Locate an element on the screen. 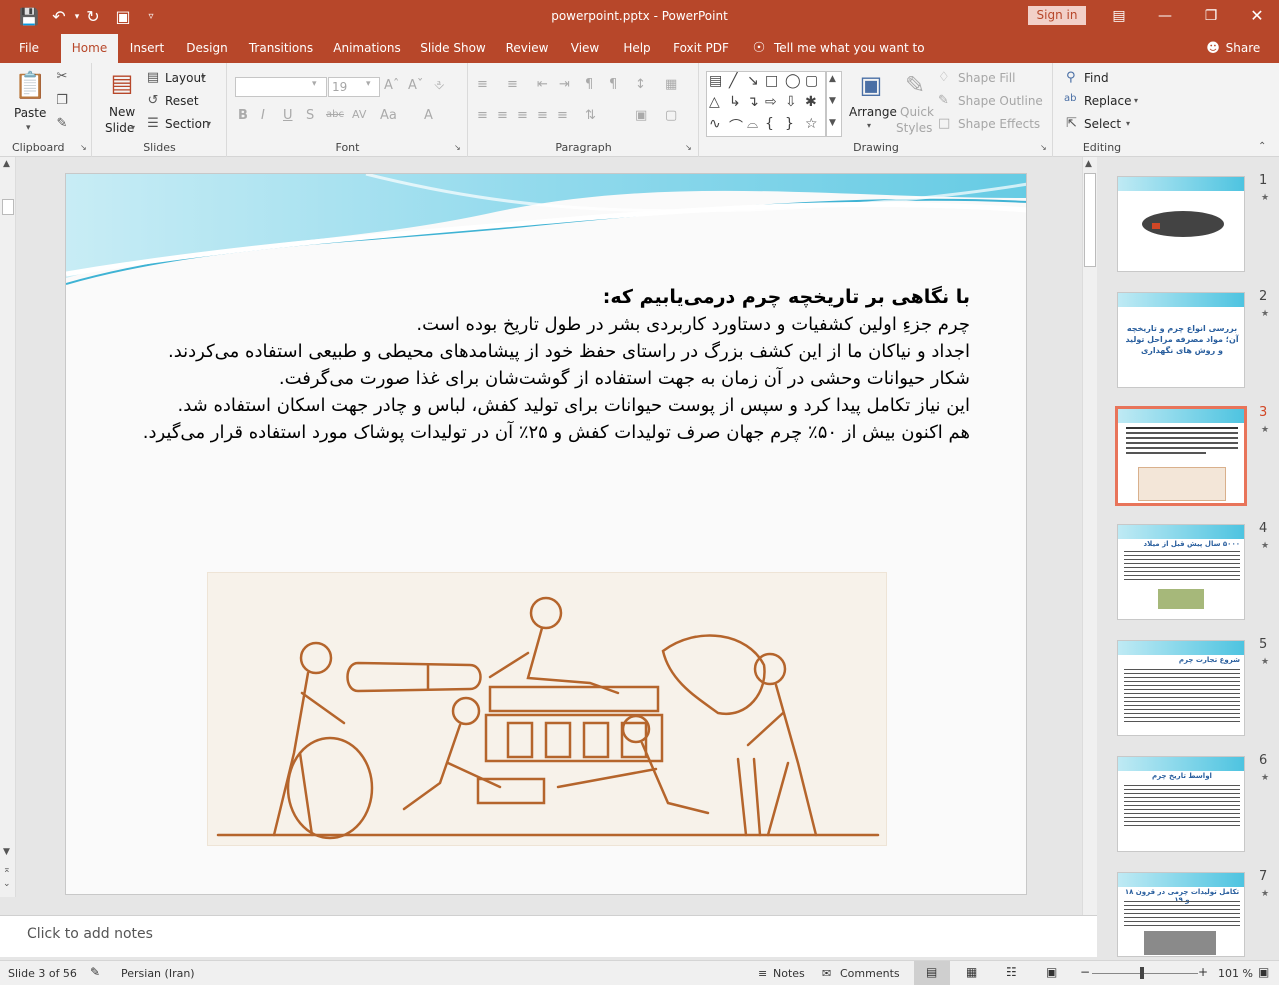  replace-icon: ab is located at coordinates (1070, 98).